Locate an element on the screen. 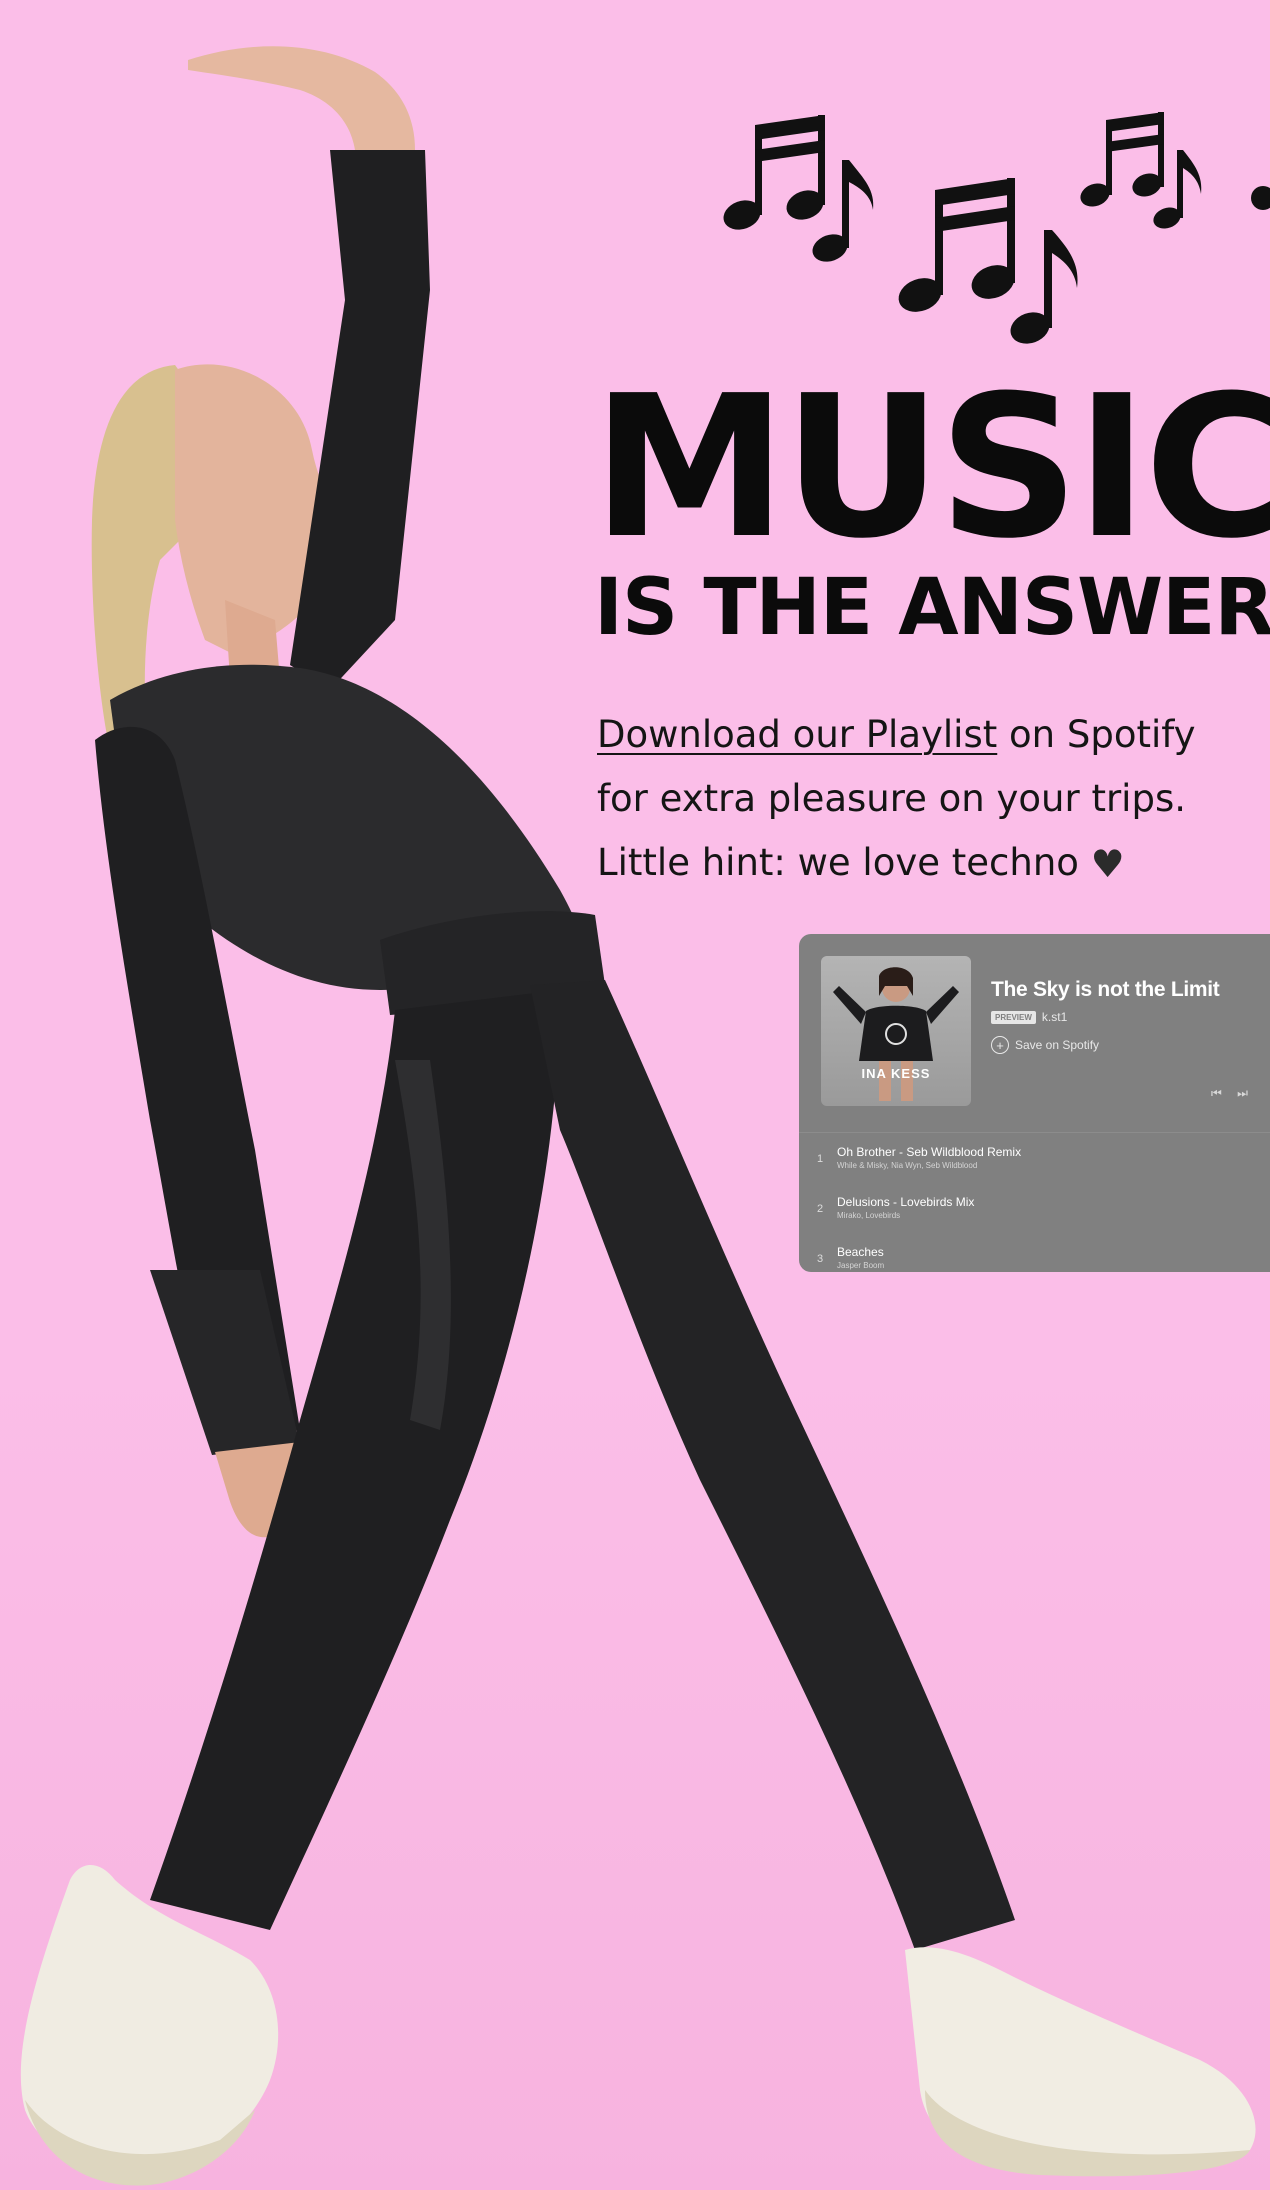 The width and height of the screenshot is (1270, 2190). cover-artist-illustration is located at coordinates (896, 1034).